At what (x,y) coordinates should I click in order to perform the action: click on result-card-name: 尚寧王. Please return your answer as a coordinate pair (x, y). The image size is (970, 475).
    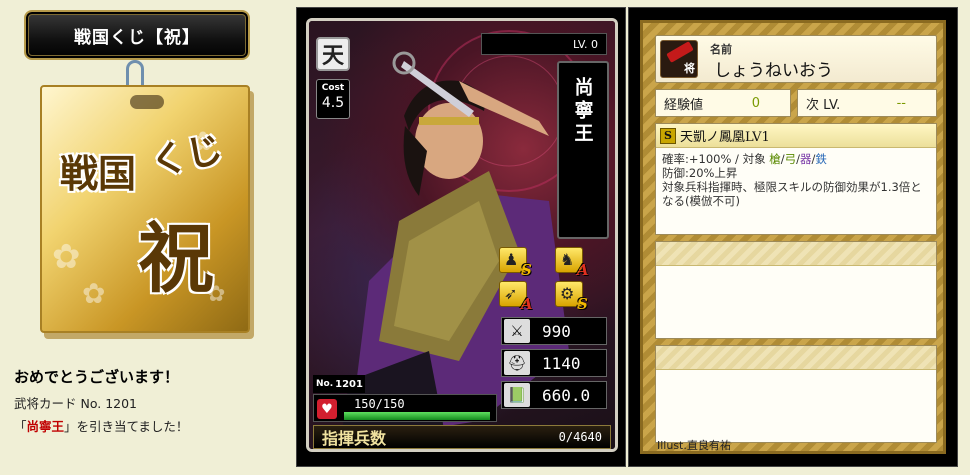
    Looking at the image, I should click on (45, 426).